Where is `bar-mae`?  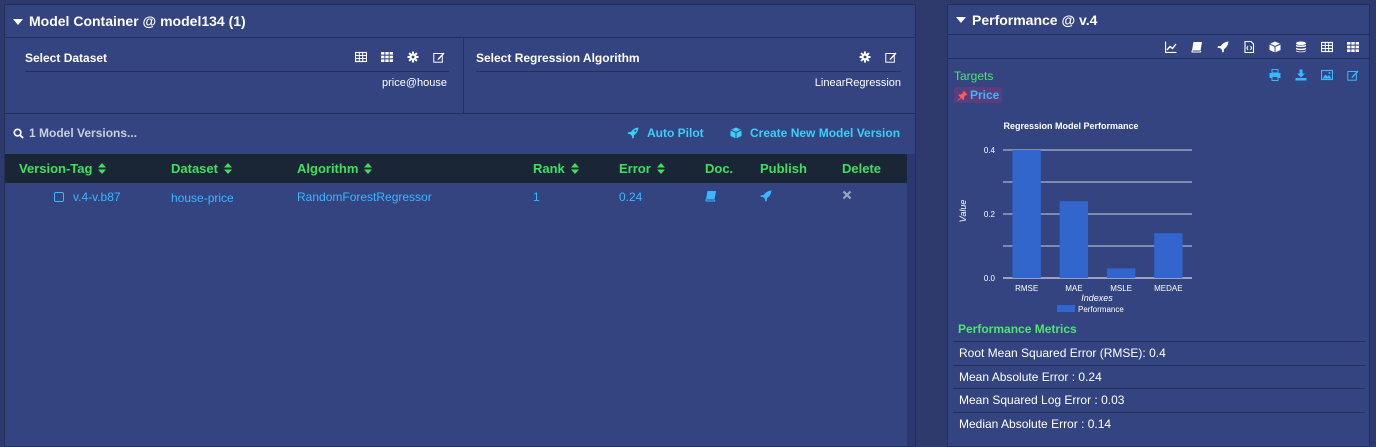 bar-mae is located at coordinates (1074, 239).